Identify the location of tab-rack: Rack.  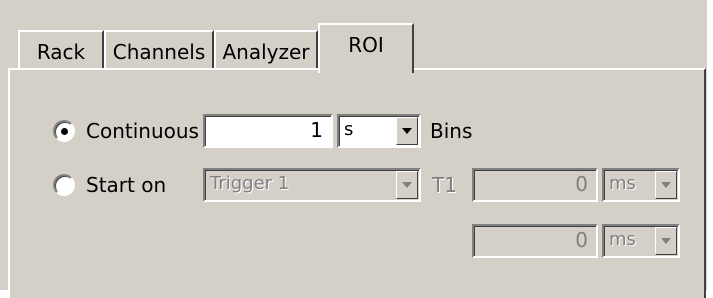
(61, 50).